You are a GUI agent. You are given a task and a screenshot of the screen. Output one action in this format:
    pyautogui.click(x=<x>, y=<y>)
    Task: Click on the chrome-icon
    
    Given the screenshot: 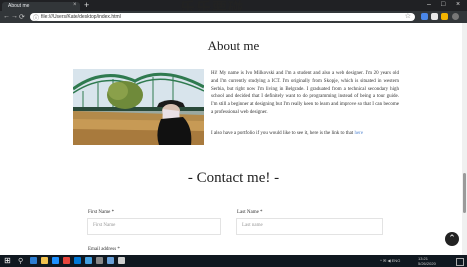 What is the action you would take?
    pyautogui.click(x=66, y=260)
    